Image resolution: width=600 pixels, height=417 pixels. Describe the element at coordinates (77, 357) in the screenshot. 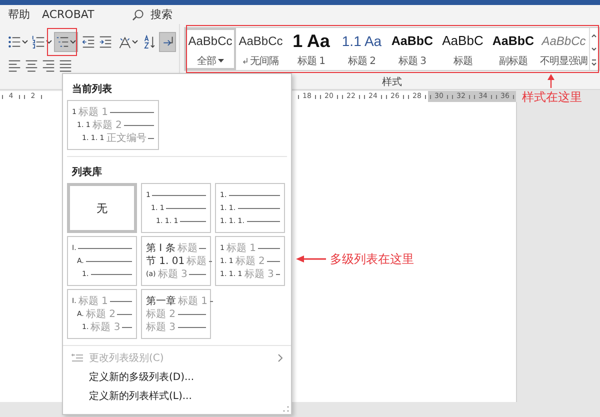

I see `list-level-icon` at that location.